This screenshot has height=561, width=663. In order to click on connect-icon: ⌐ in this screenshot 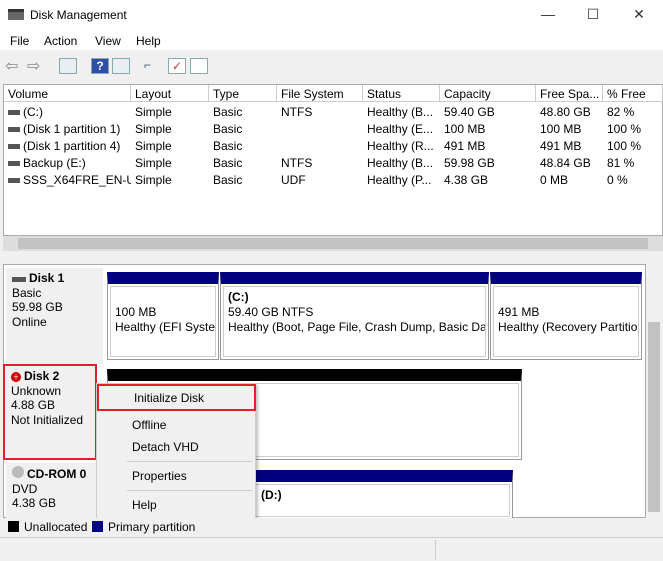, I will do `click(153, 66)`.